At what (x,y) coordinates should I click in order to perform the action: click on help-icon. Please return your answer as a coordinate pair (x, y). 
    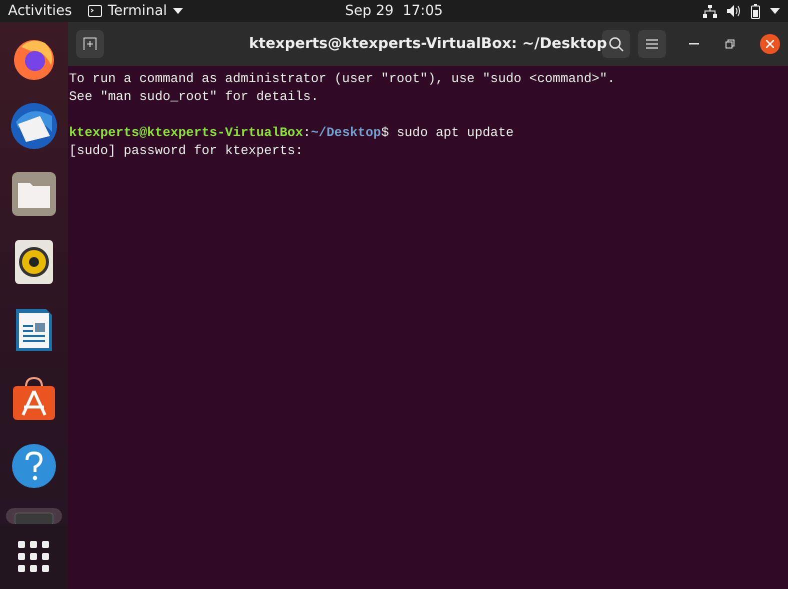
    Looking at the image, I should click on (34, 466).